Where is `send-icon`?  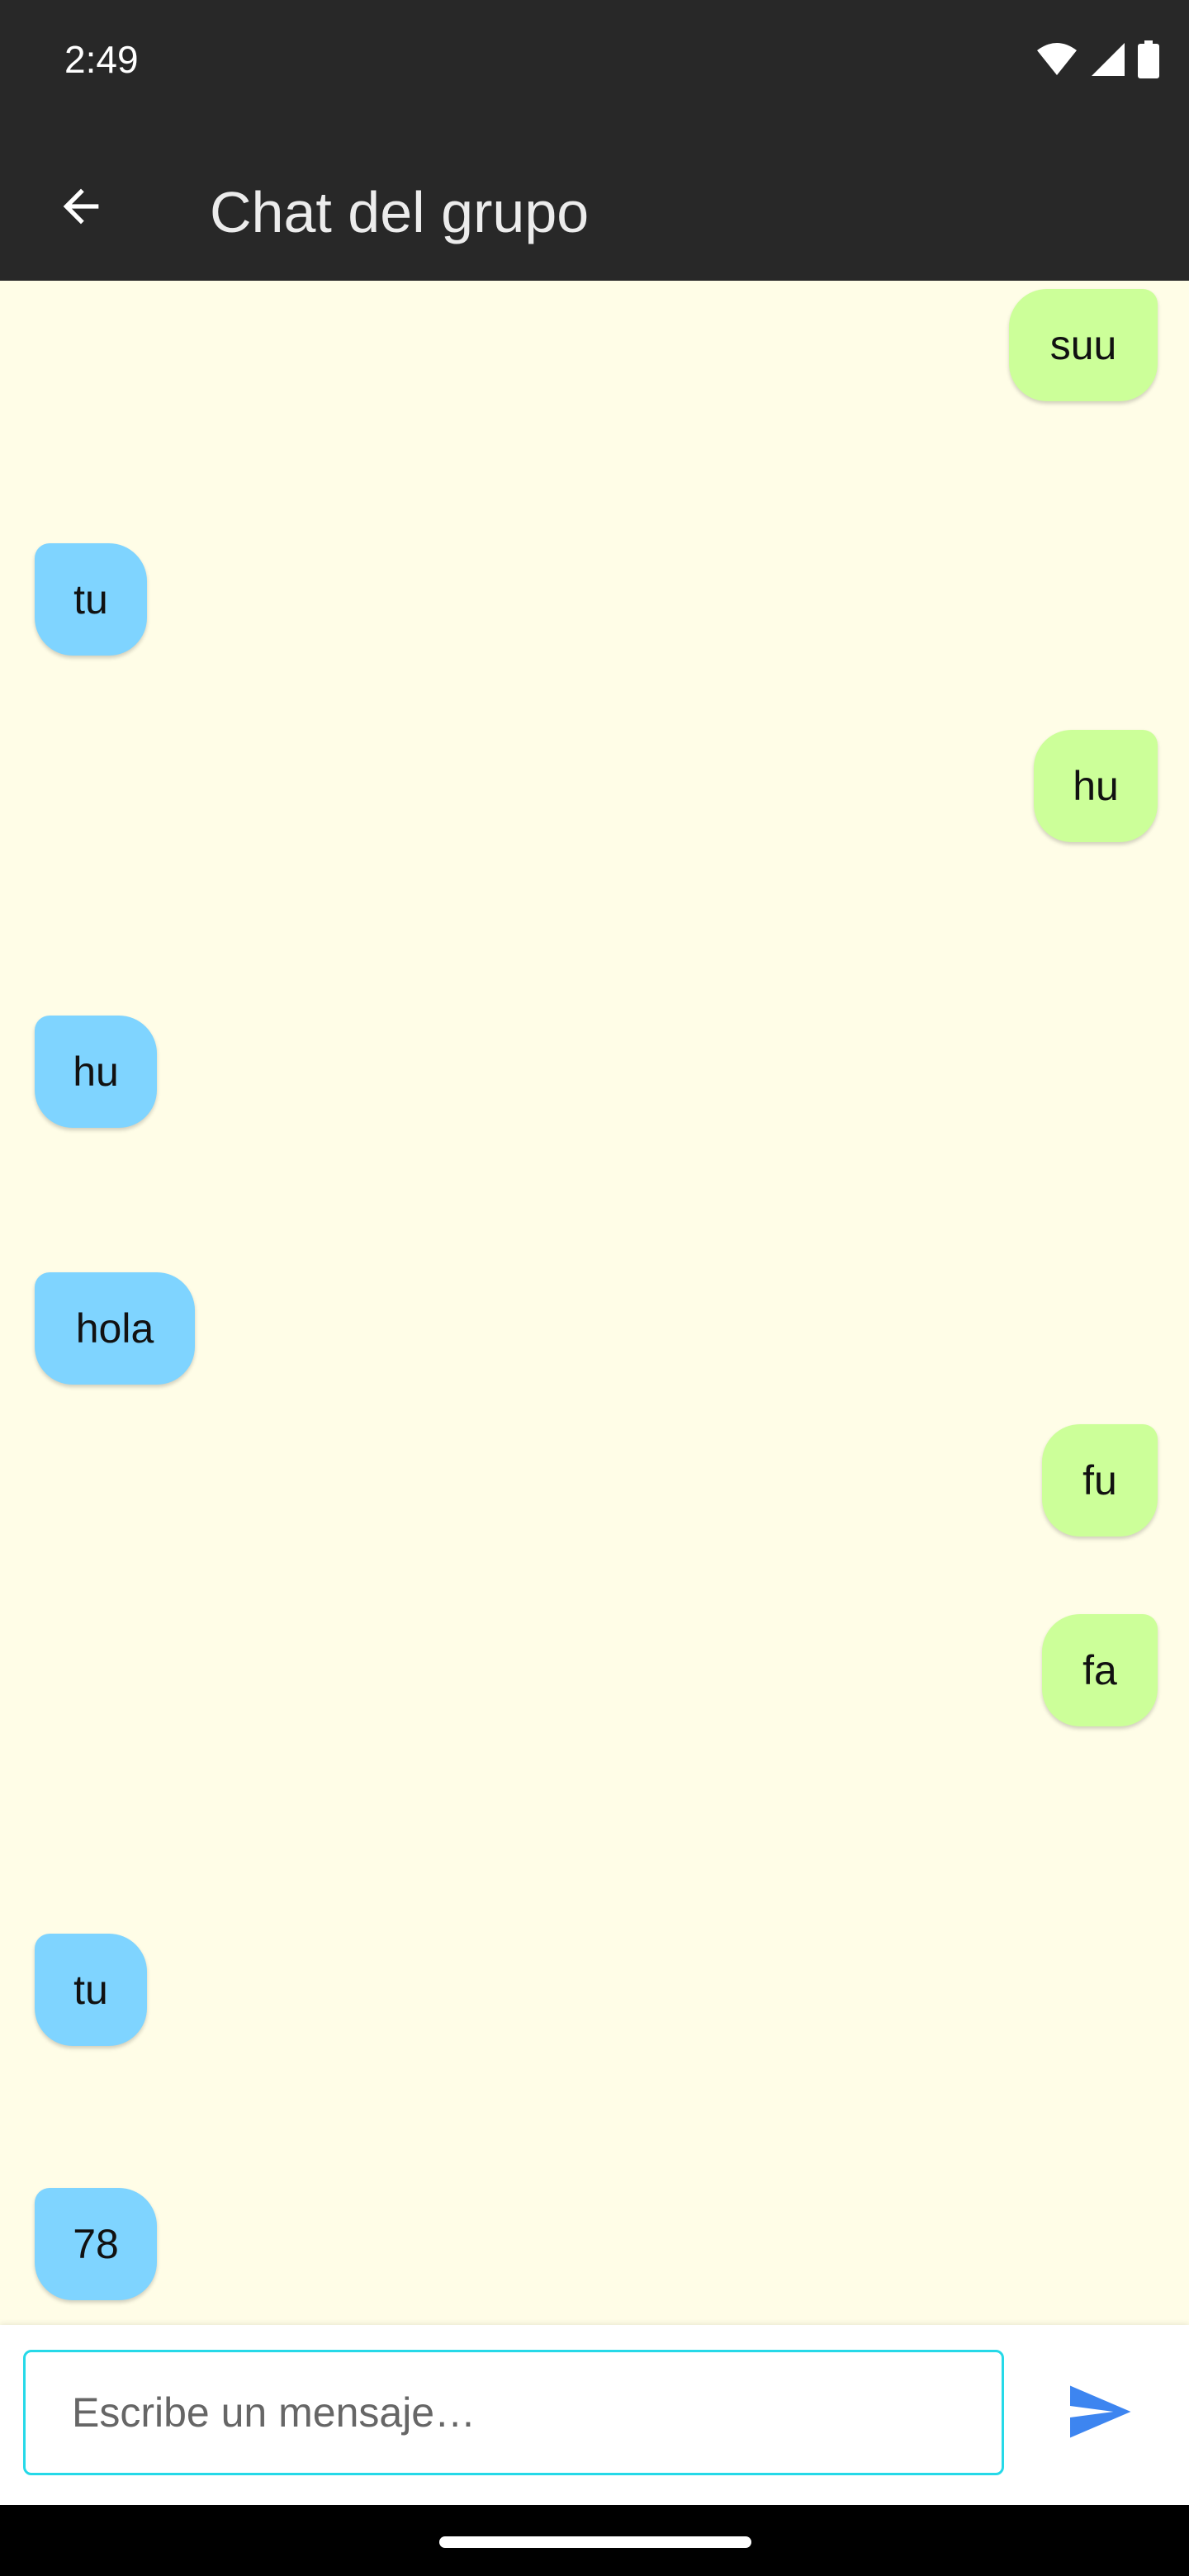 send-icon is located at coordinates (1100, 2411).